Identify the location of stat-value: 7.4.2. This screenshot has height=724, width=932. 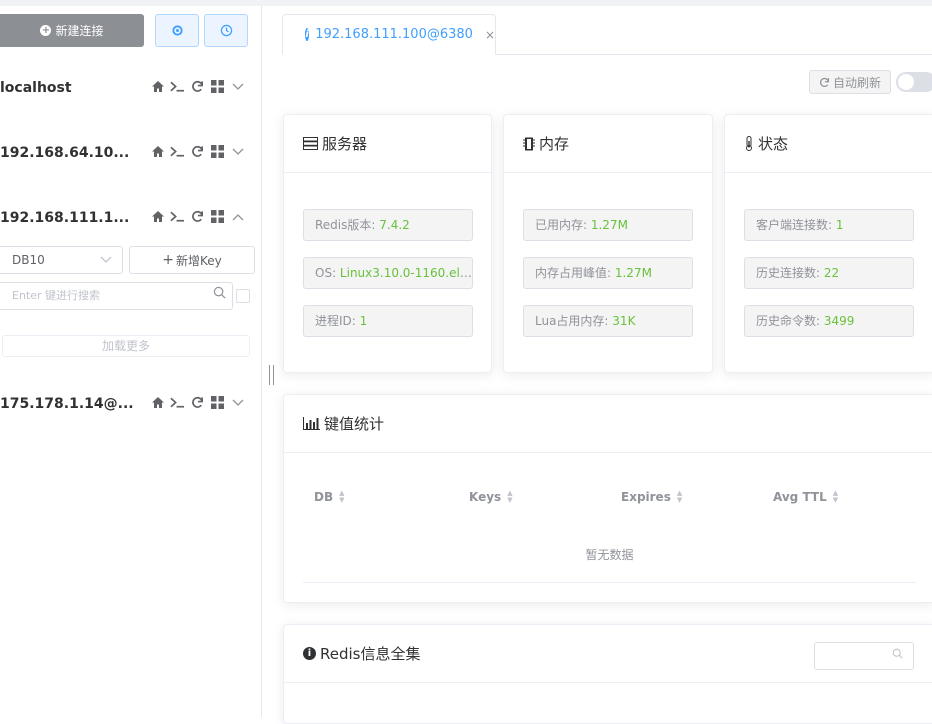
(394, 225).